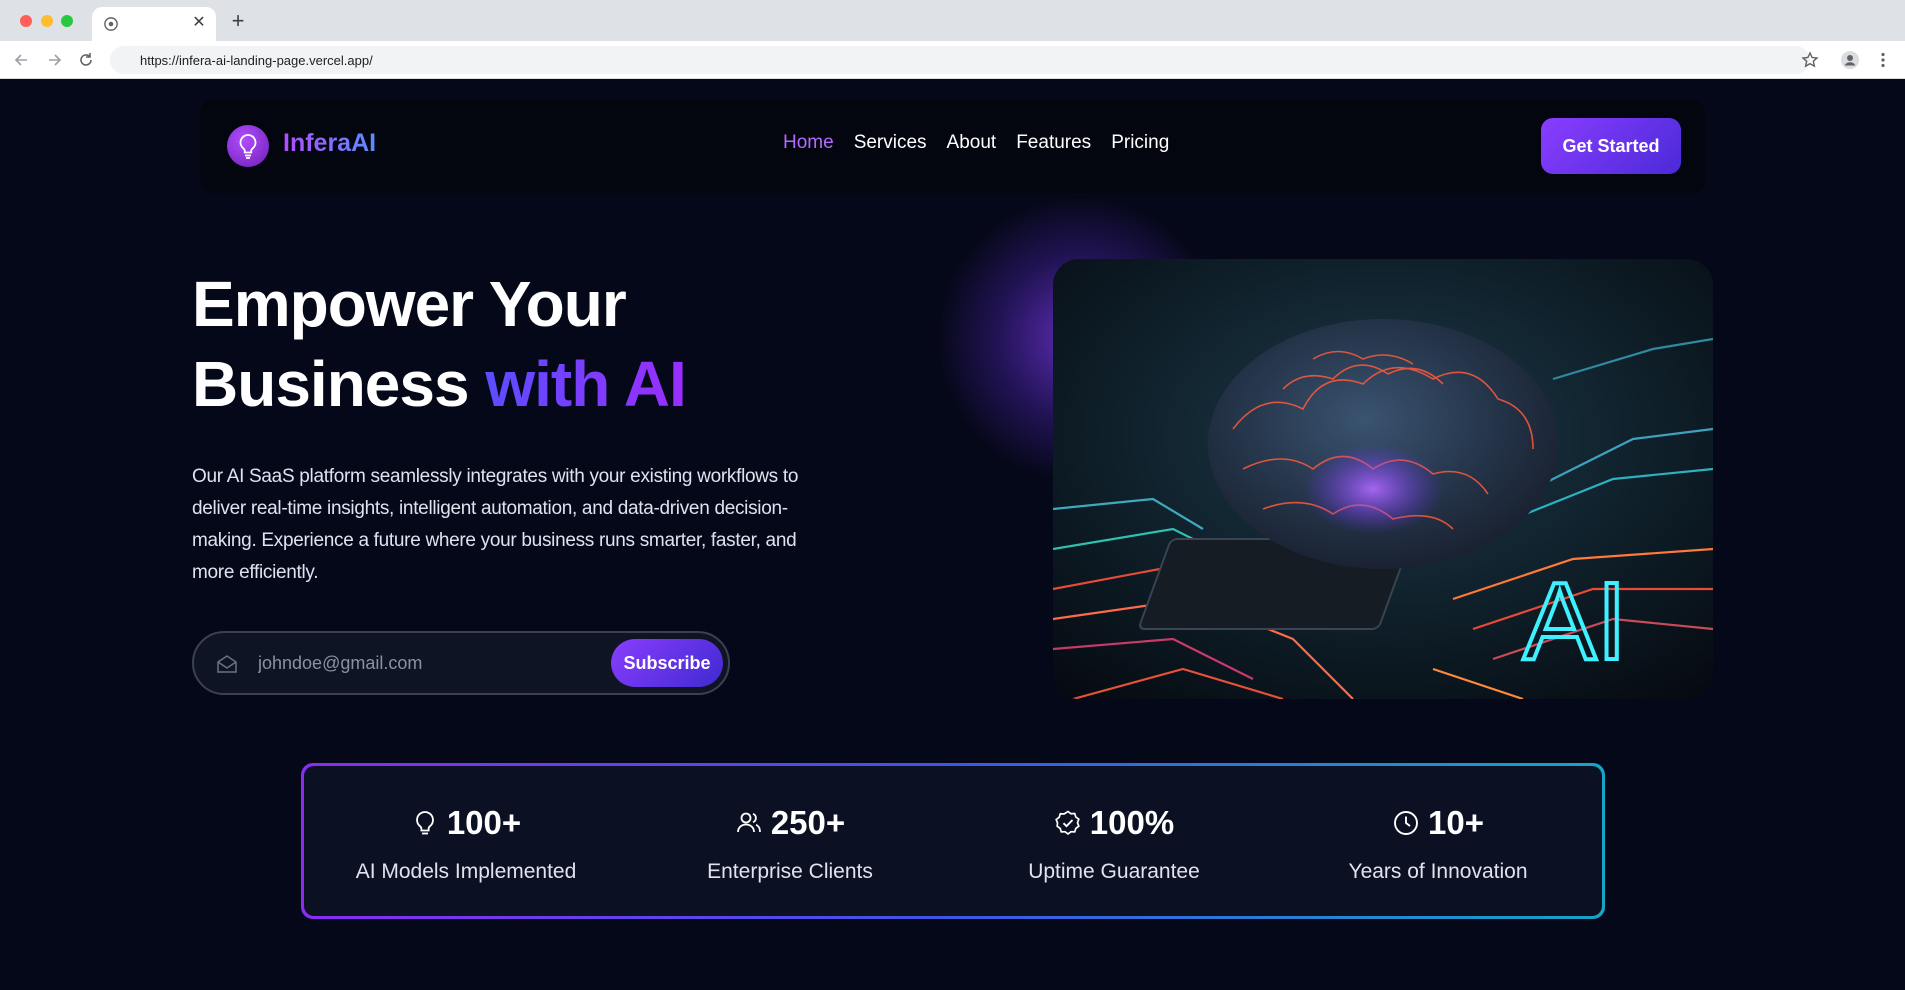  I want to click on nav-links: Home Services About Features Pricing, so click(976, 143).